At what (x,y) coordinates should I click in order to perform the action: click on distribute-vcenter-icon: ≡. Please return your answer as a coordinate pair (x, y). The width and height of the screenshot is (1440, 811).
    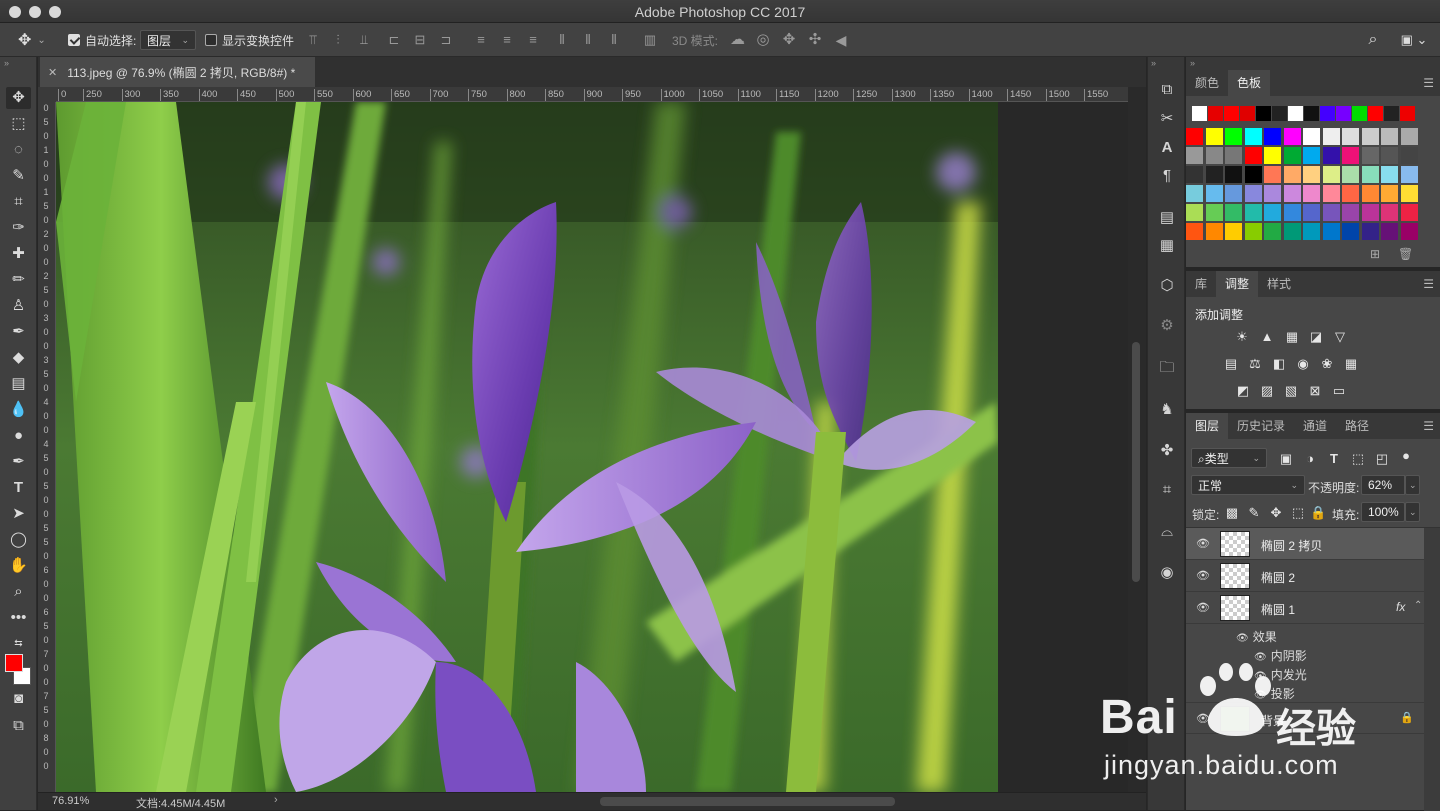
    Looking at the image, I should click on (507, 40).